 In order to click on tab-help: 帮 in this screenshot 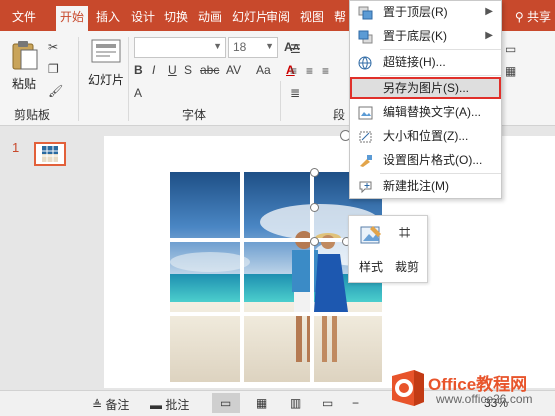, I will do `click(340, 18)`.